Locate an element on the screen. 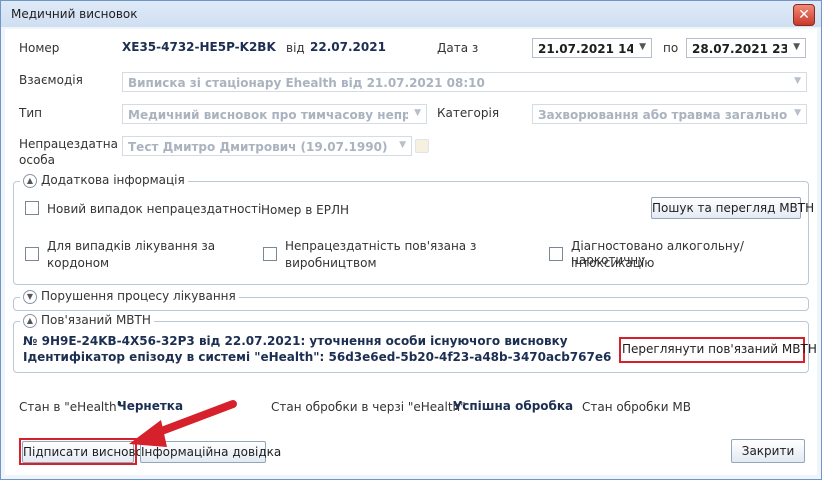 Image resolution: width=822 pixels, height=481 pixels. annotation-arrow-icon is located at coordinates (183, 423).